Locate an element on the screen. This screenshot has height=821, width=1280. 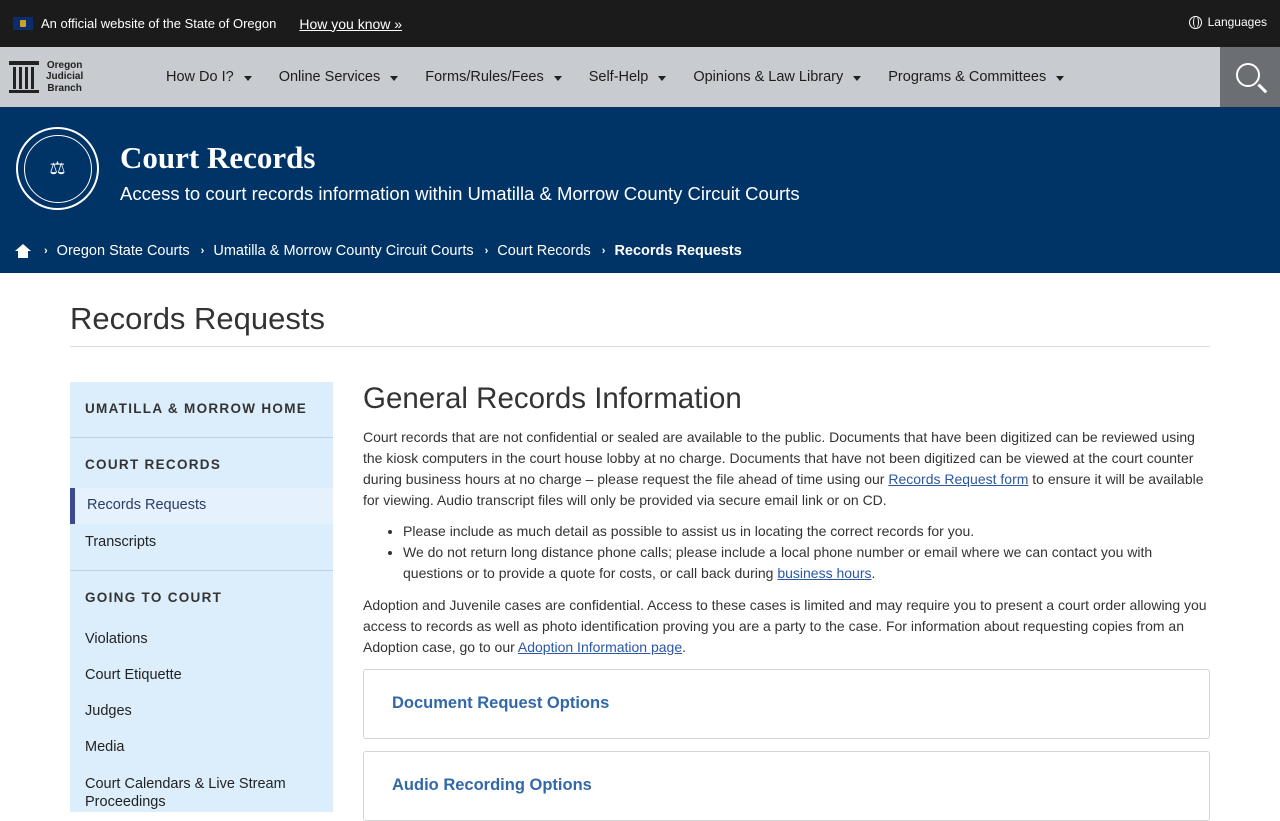
sidebar-item-court-records: COURT RECORDS is located at coordinates (145, 464).